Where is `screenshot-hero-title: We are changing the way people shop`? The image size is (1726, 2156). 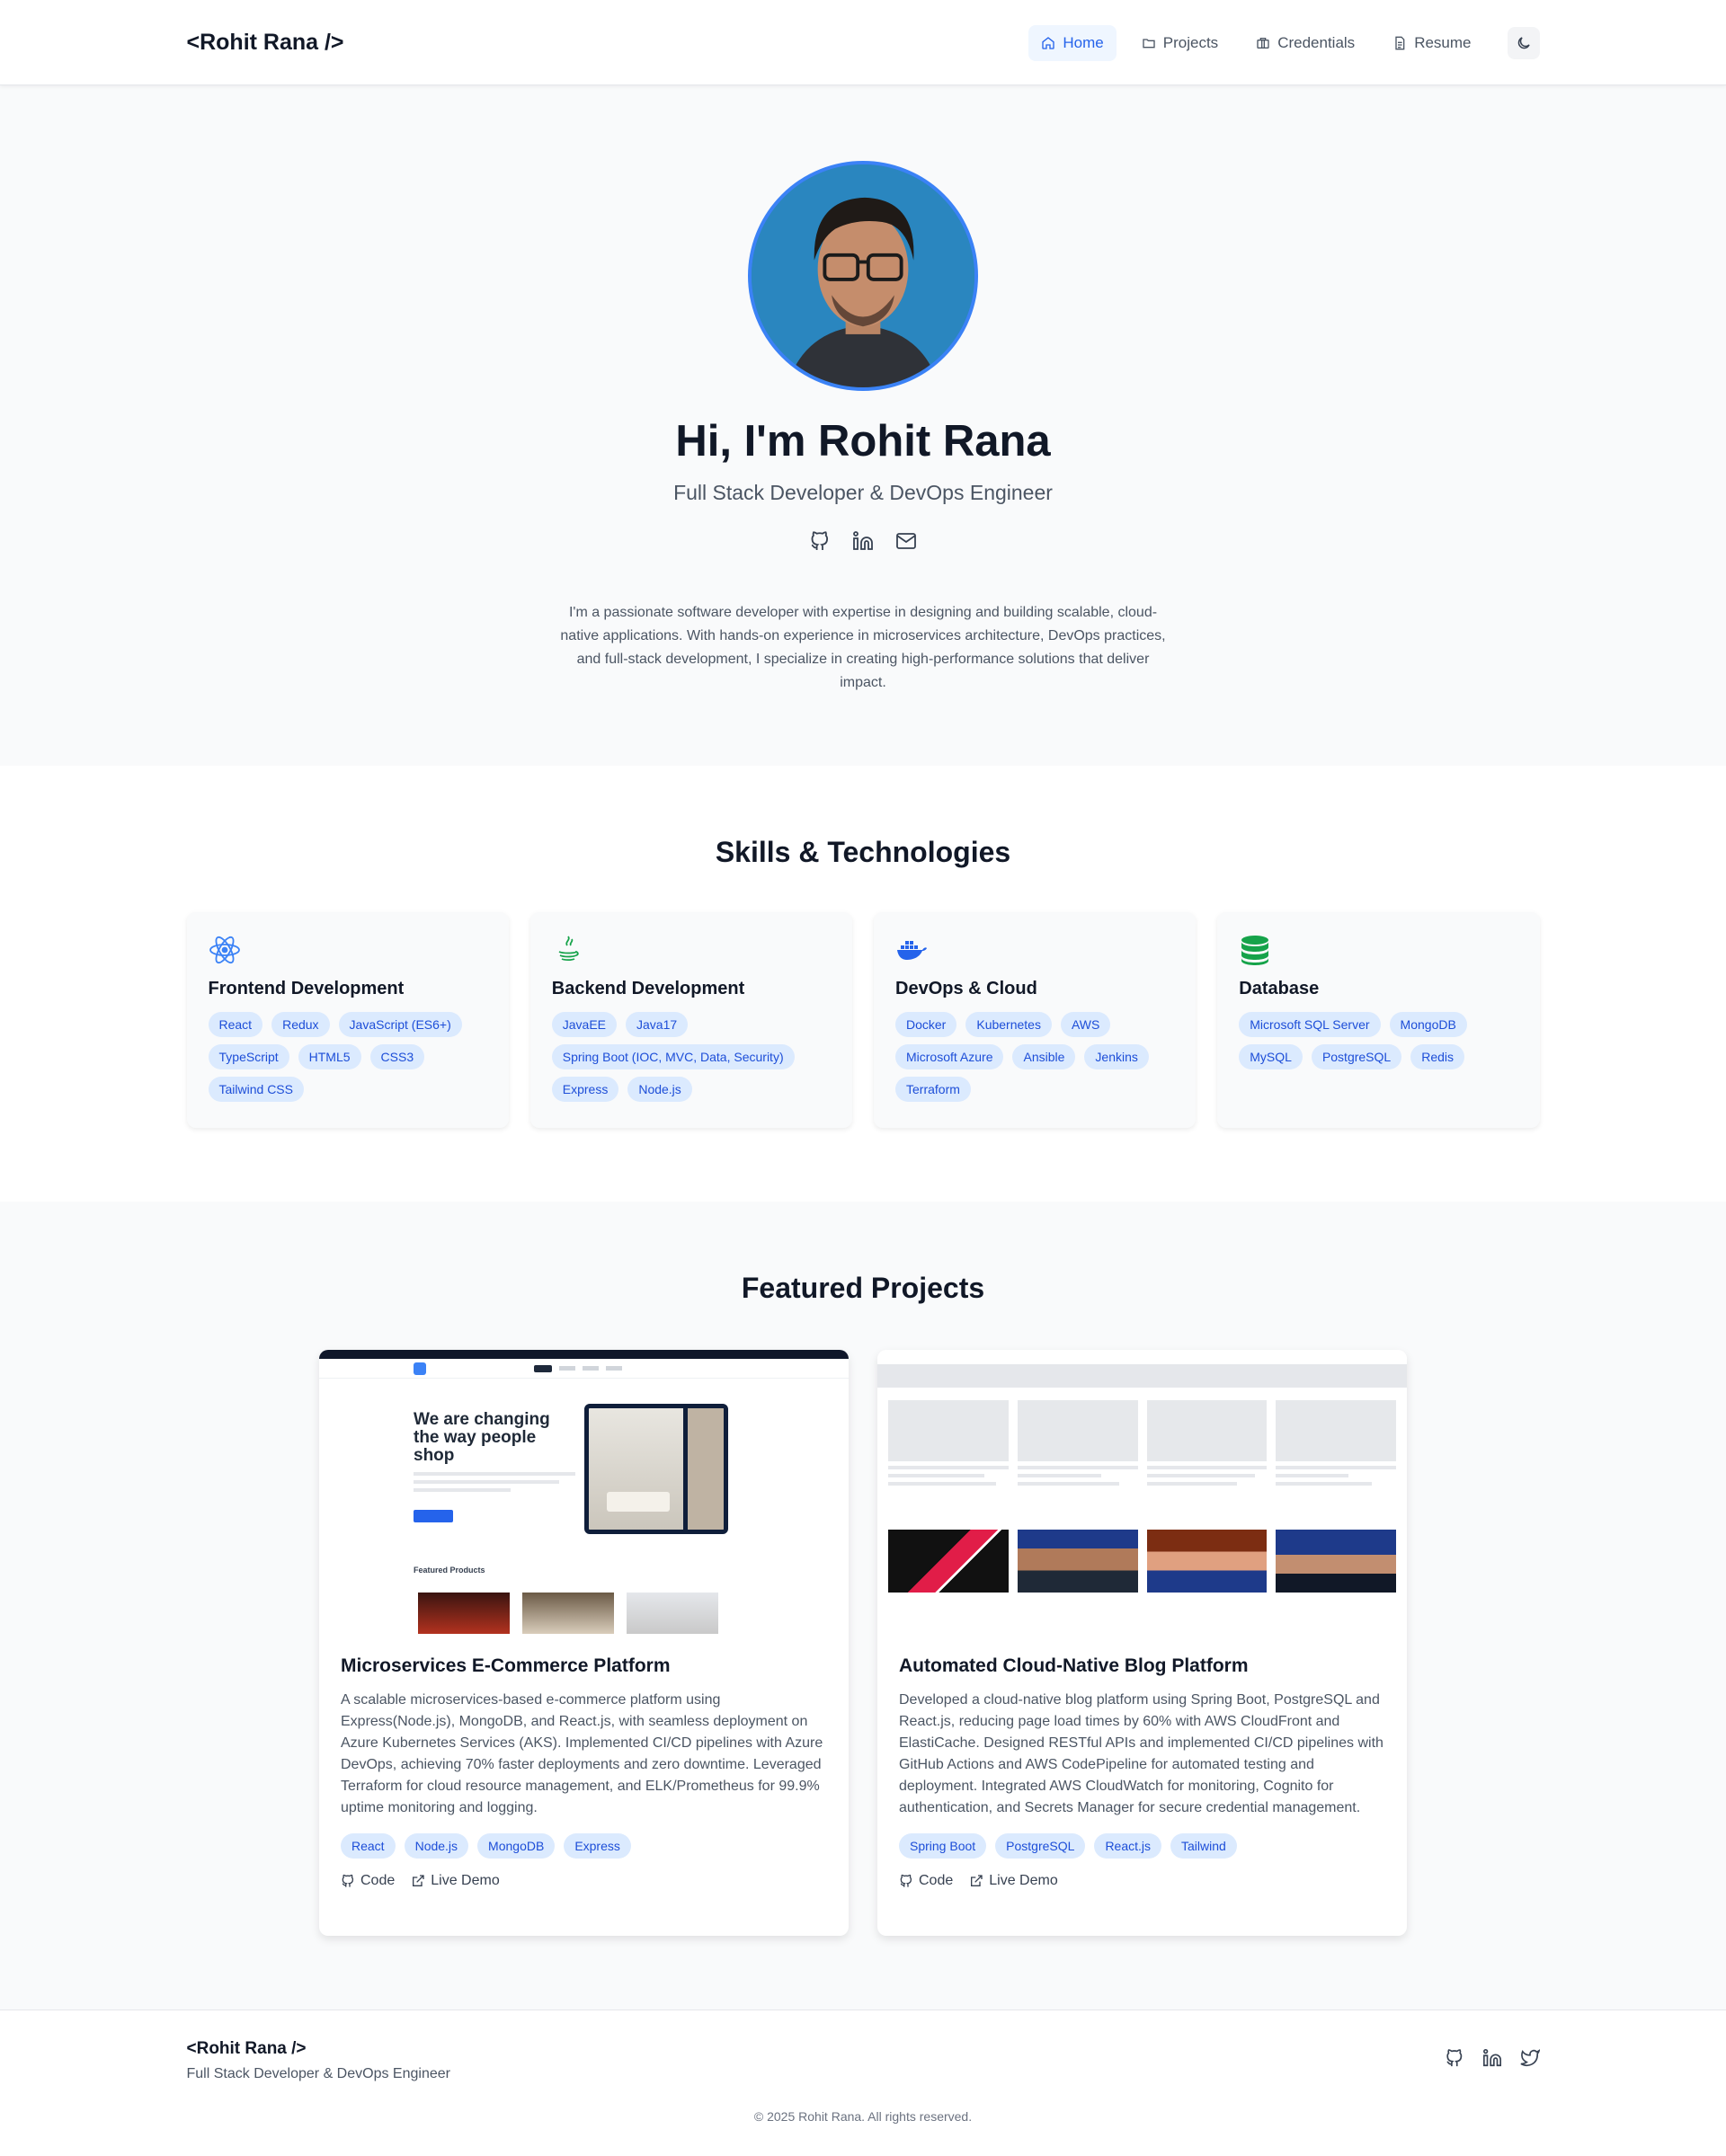 screenshot-hero-title: We are changing the way people shop is located at coordinates (482, 1438).